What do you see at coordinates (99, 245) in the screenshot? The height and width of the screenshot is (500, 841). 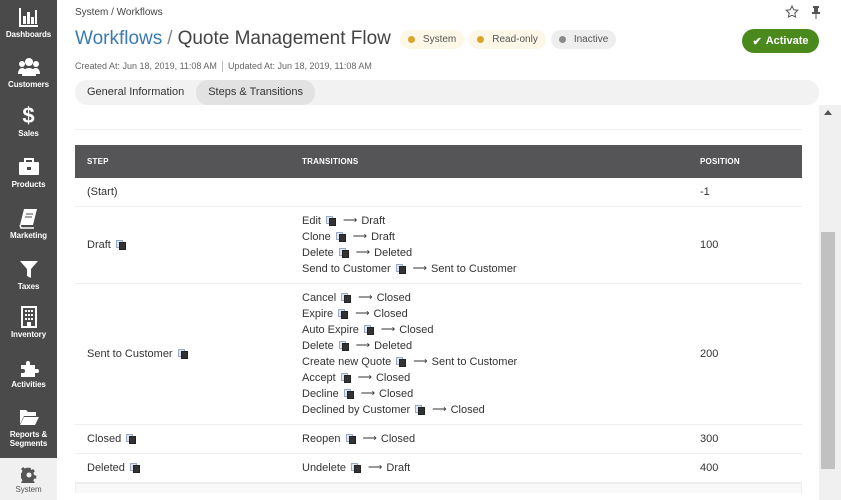 I see `step-name: Draft` at bounding box center [99, 245].